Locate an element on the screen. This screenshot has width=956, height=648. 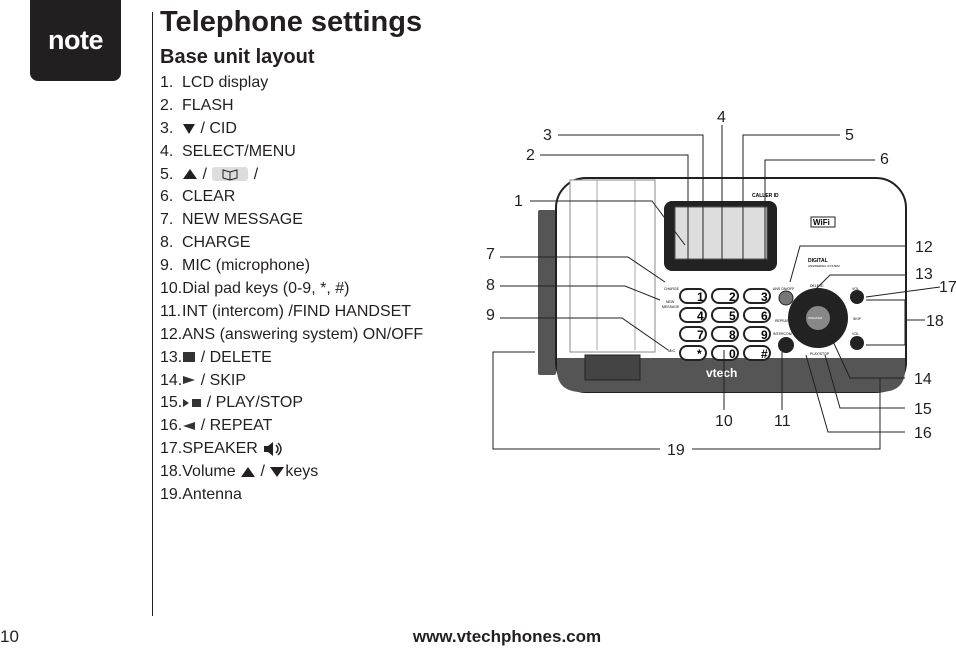
dial-key: 1 is located at coordinates (693, 296).